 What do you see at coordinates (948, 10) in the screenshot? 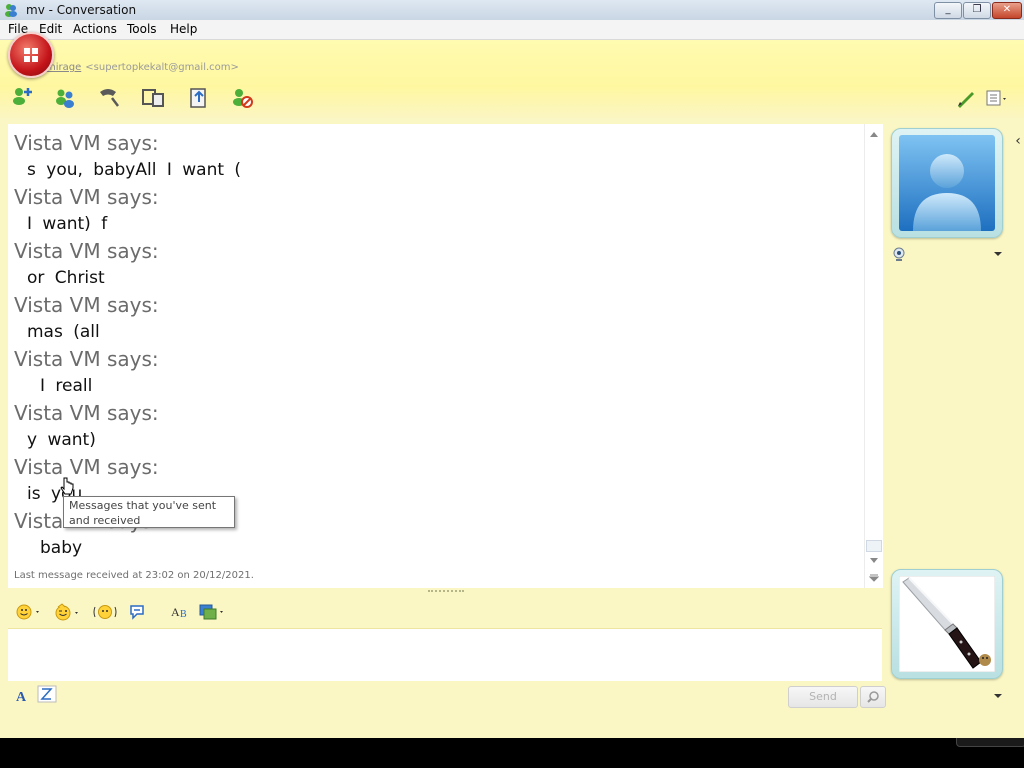
I see `minimize-button: _` at bounding box center [948, 10].